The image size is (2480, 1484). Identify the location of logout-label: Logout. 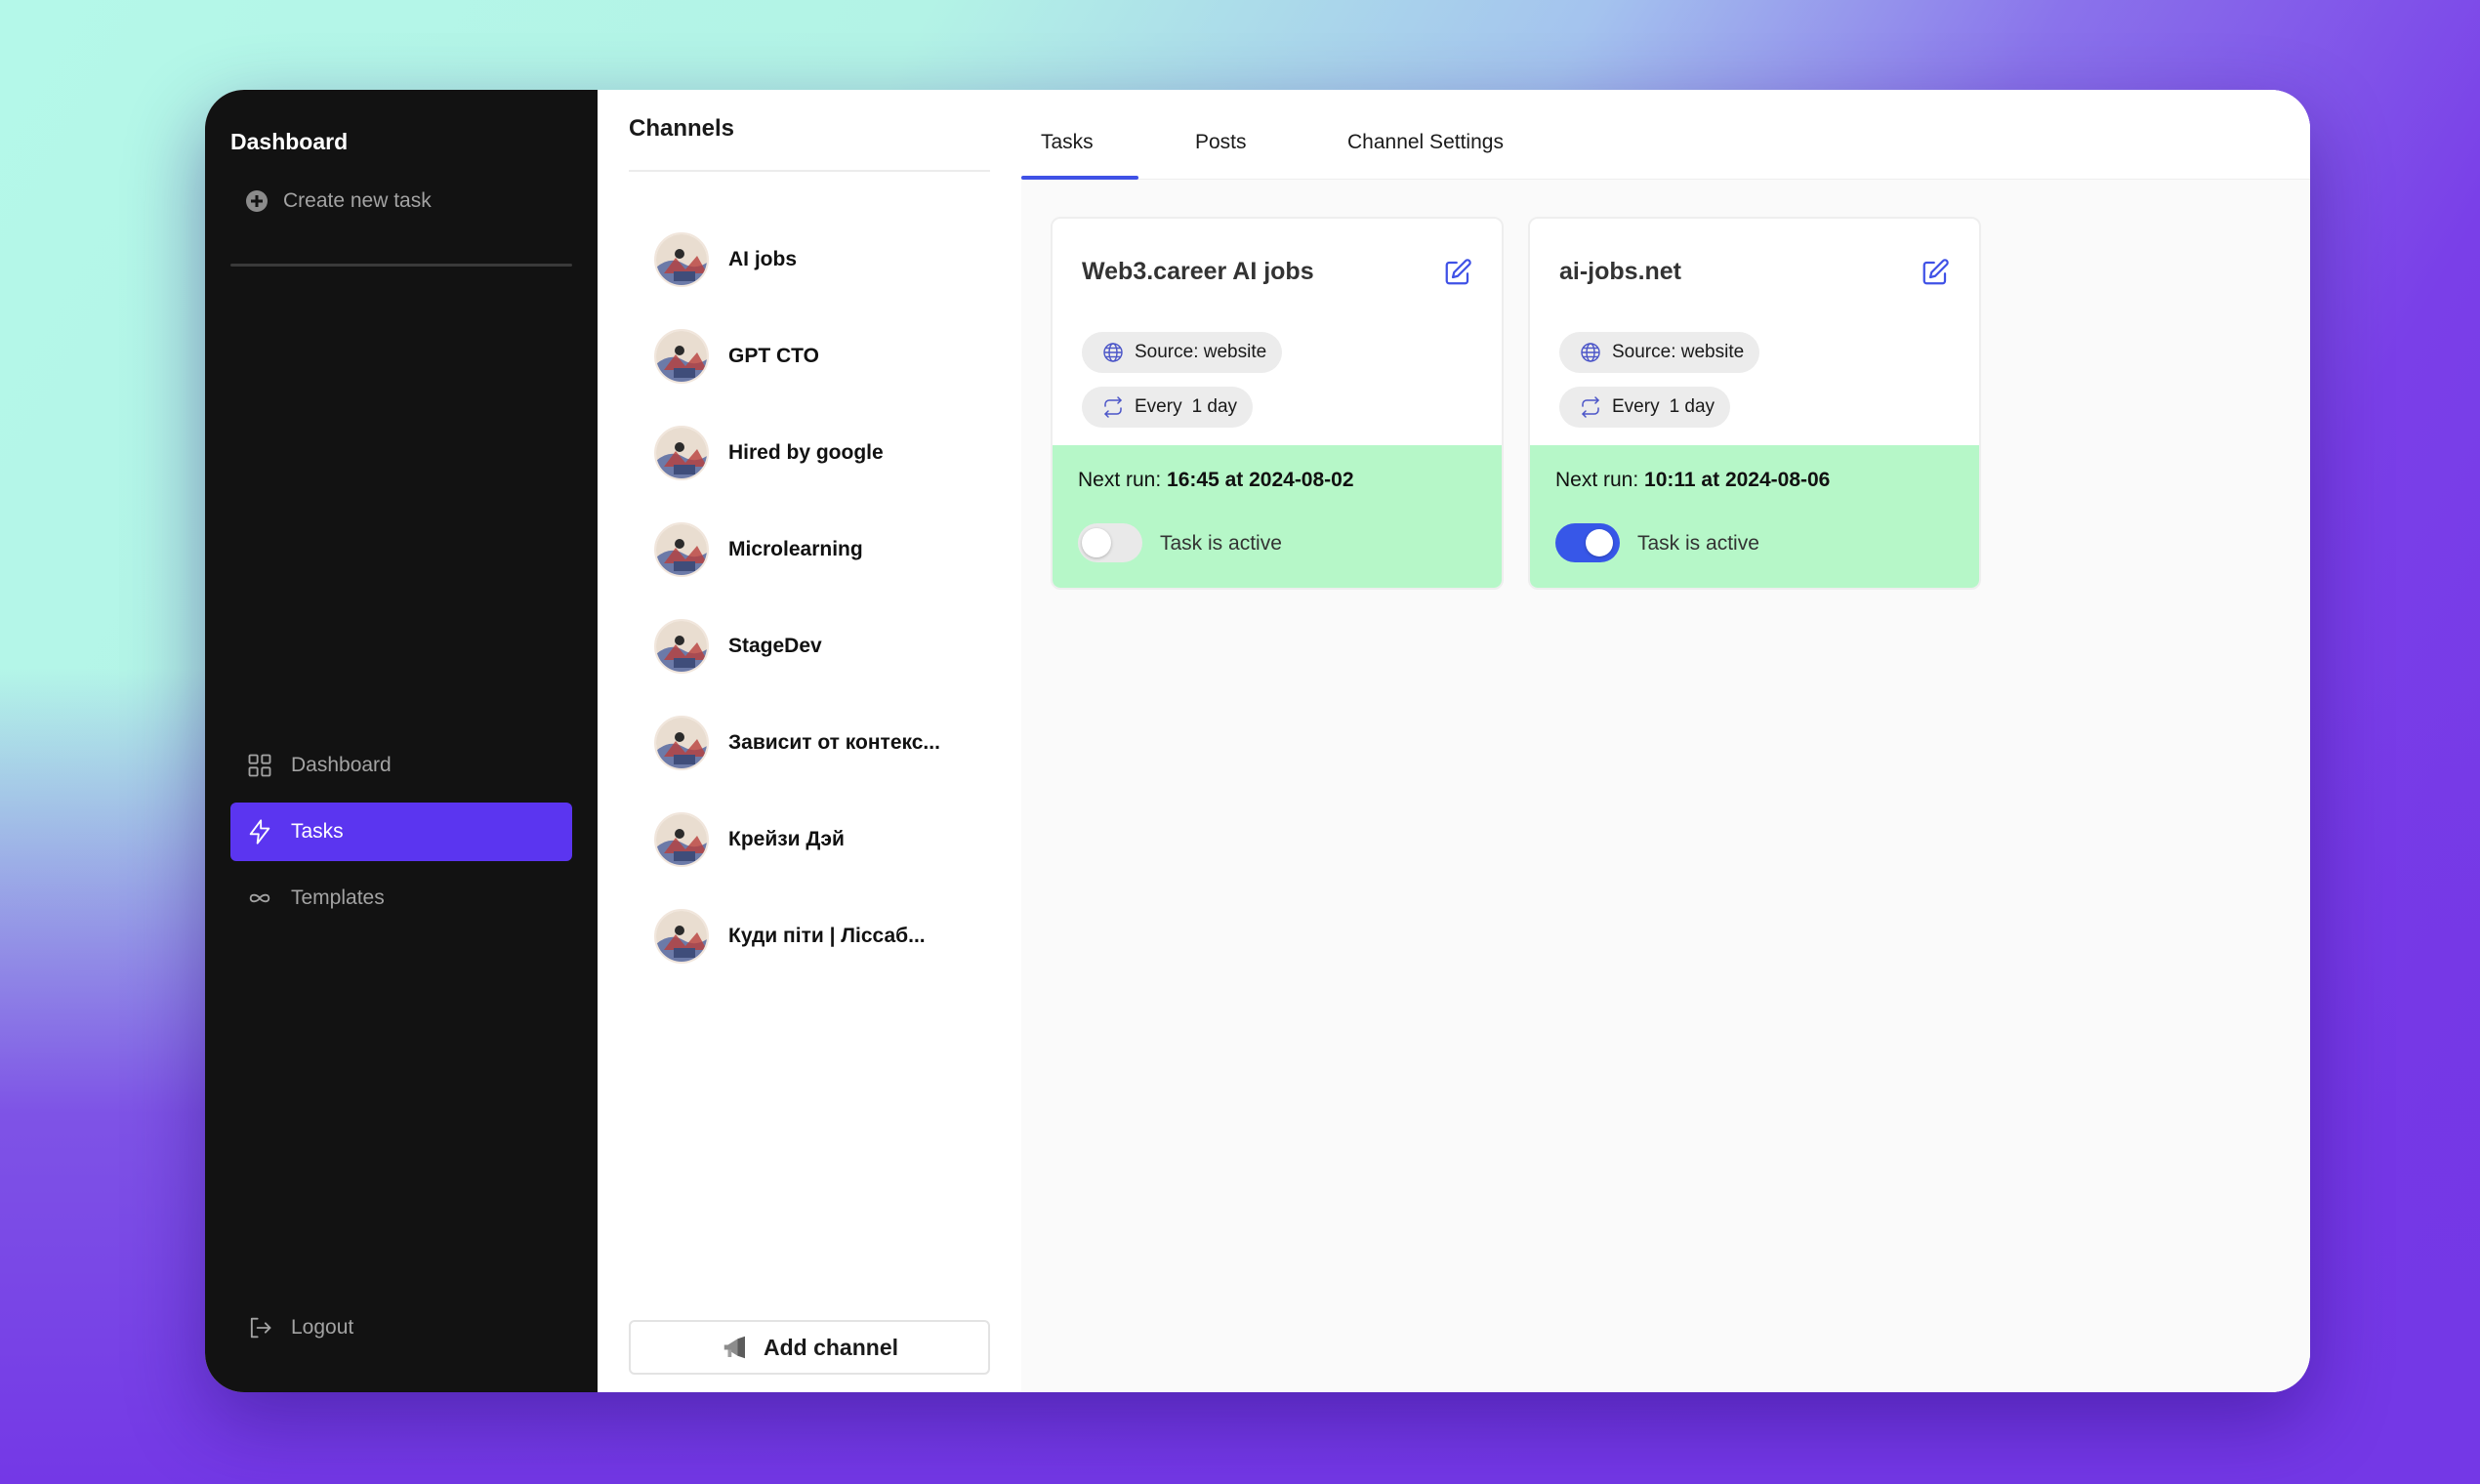
(322, 1327).